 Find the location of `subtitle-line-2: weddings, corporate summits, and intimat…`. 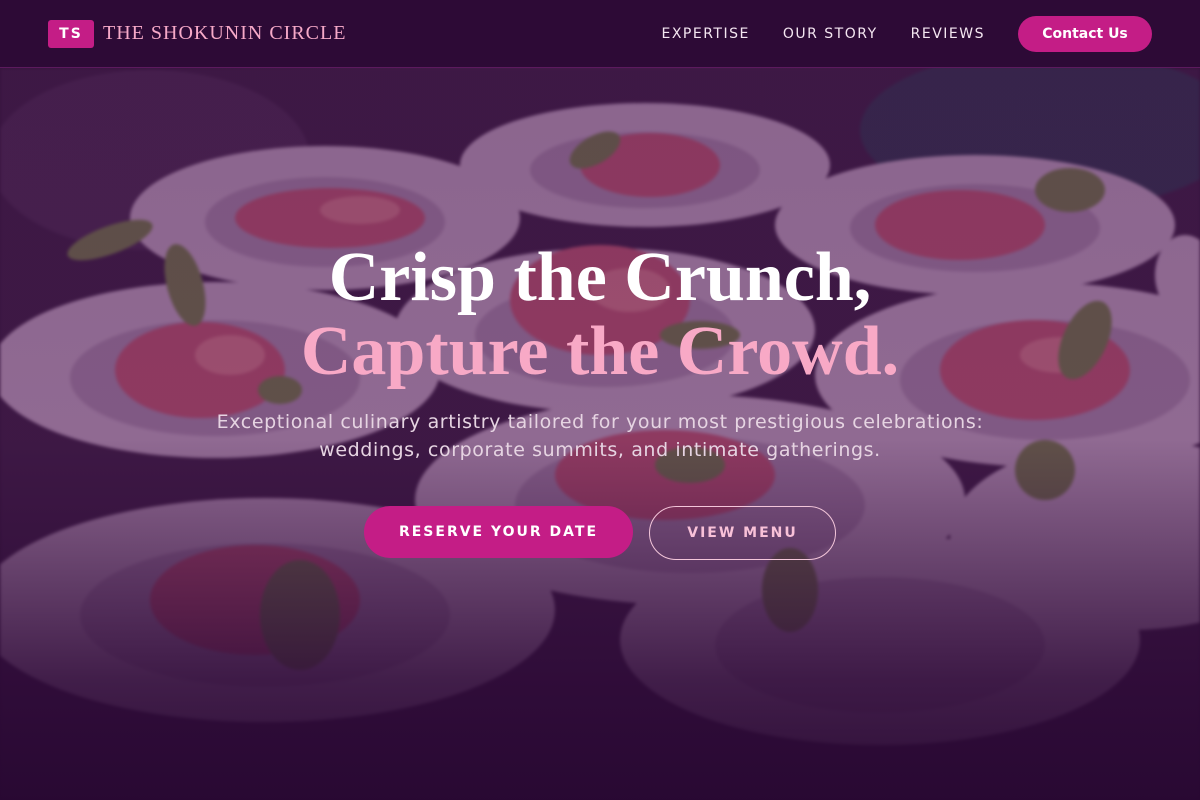

subtitle-line-2: weddings, corporate summits, and intimat… is located at coordinates (600, 450).